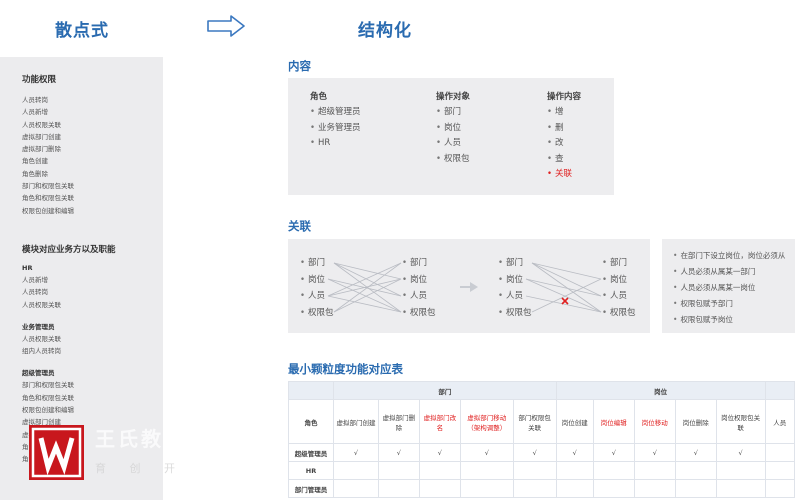 This screenshot has height=500, width=795. I want to click on relation-item-label: 人员, so click(317, 296).